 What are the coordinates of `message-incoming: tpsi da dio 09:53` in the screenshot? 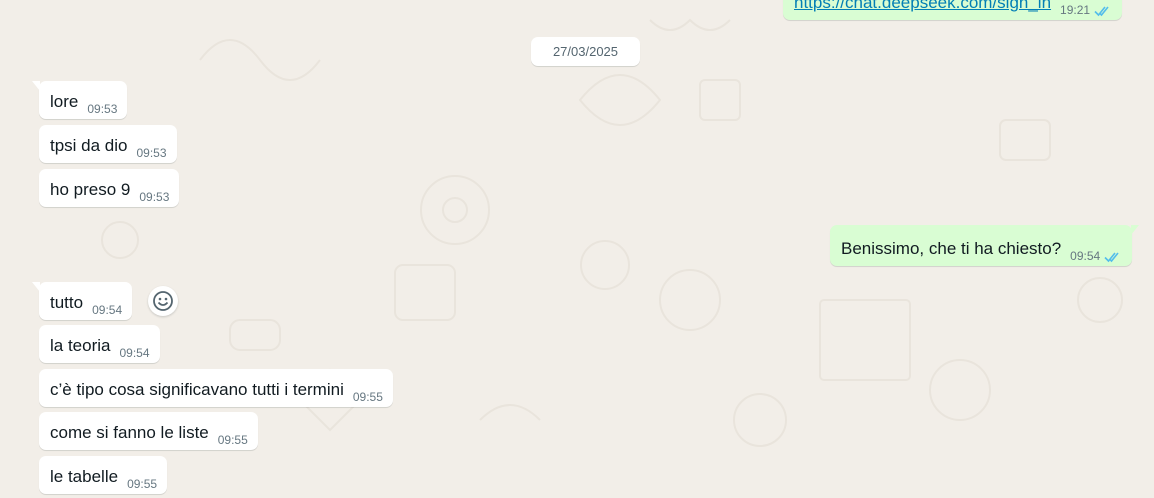 It's located at (108, 144).